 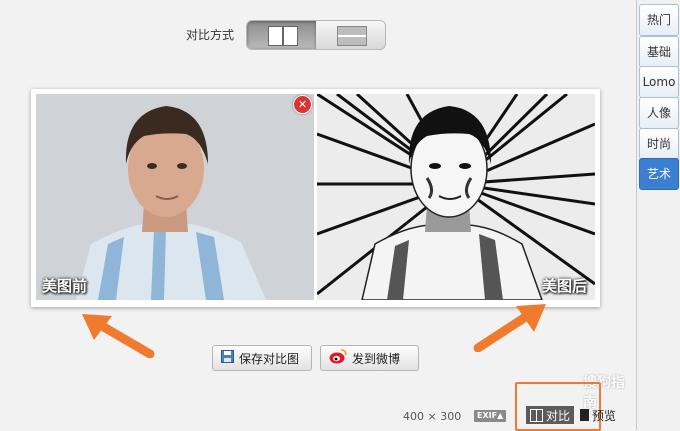 I want to click on tab-basic: 基础, so click(x=659, y=52).